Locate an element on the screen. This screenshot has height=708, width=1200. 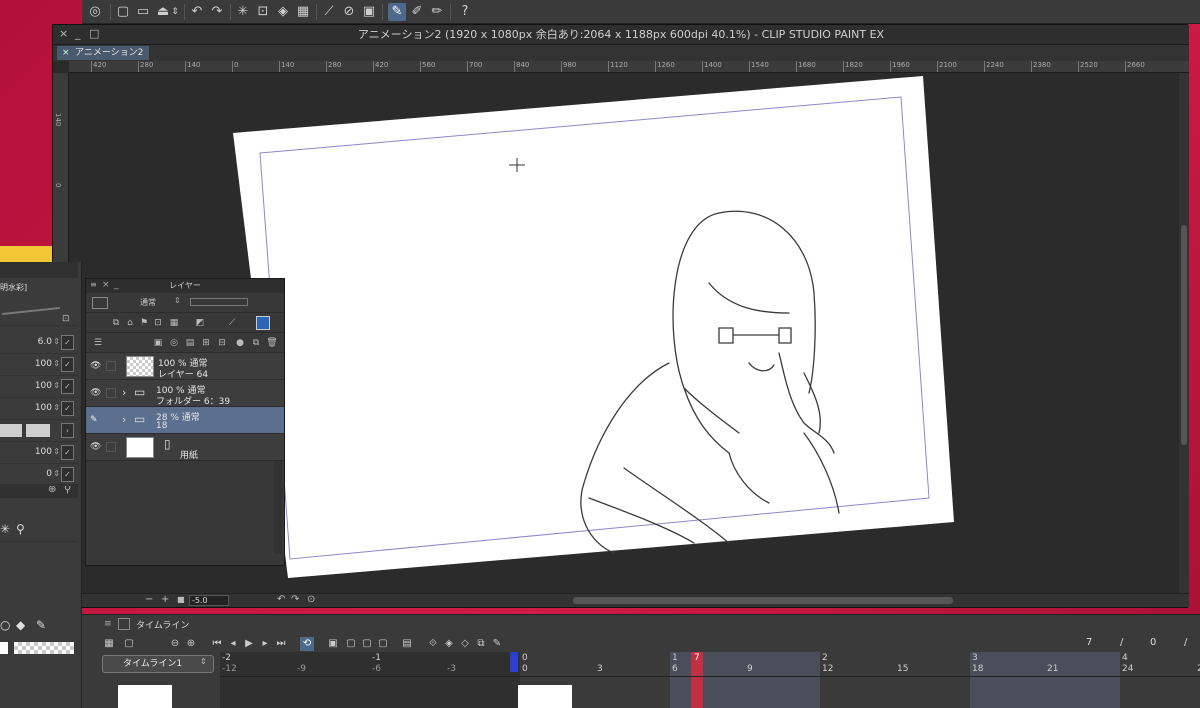
lock-alpha-icon: ▦ is located at coordinates (174, 323).